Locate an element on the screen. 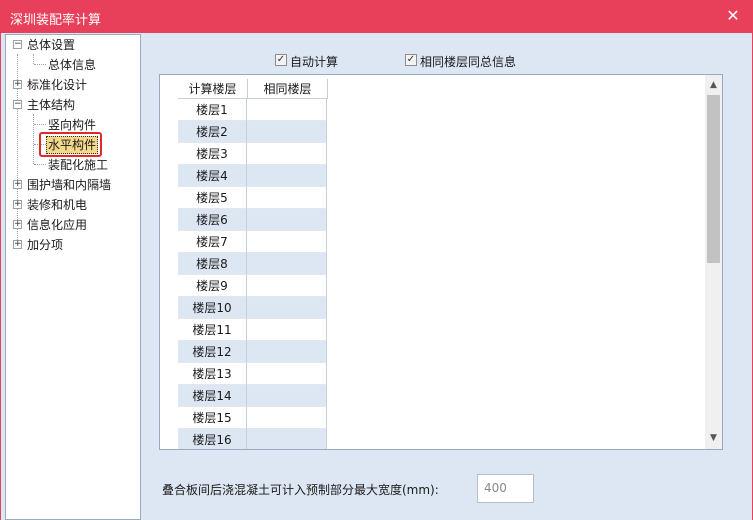  table-row: 楼层14 is located at coordinates (253, 396).